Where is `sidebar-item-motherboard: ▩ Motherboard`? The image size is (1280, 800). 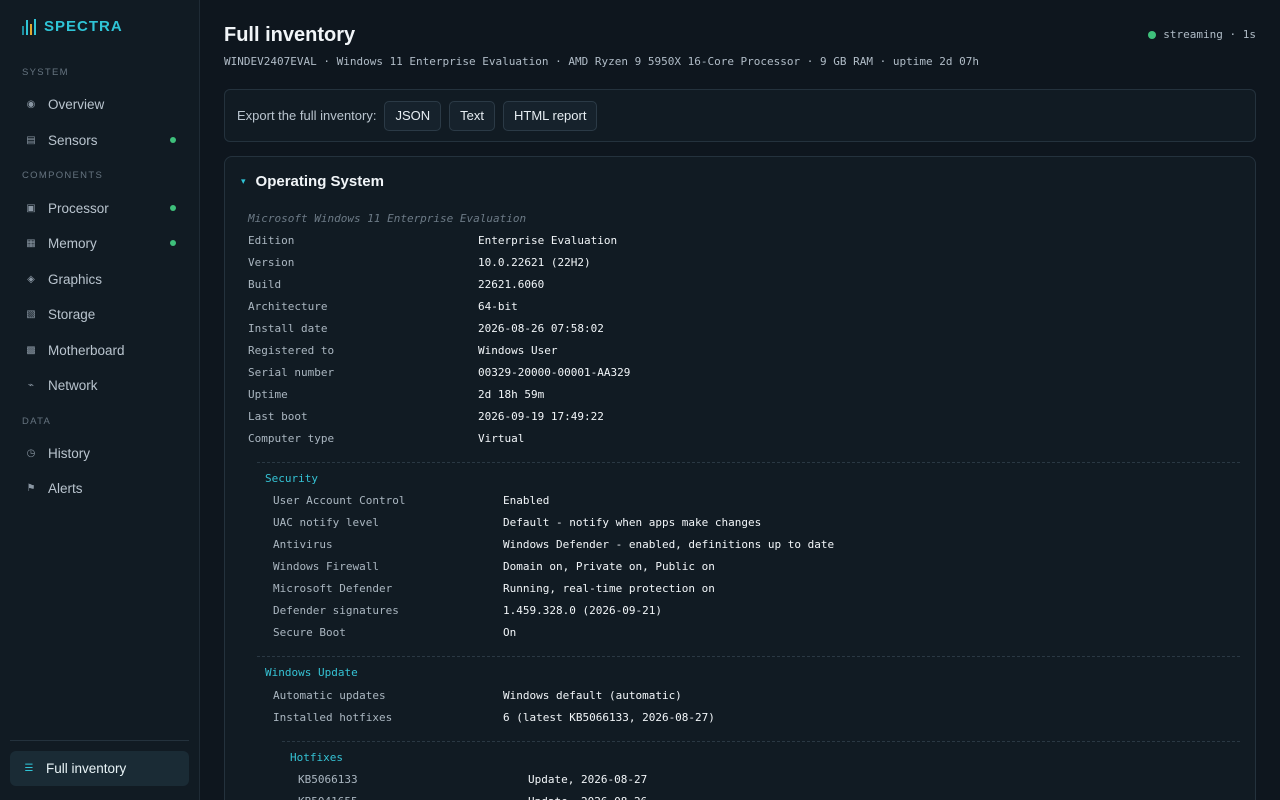
sidebar-item-motherboard: ▩ Motherboard is located at coordinates (100, 350).